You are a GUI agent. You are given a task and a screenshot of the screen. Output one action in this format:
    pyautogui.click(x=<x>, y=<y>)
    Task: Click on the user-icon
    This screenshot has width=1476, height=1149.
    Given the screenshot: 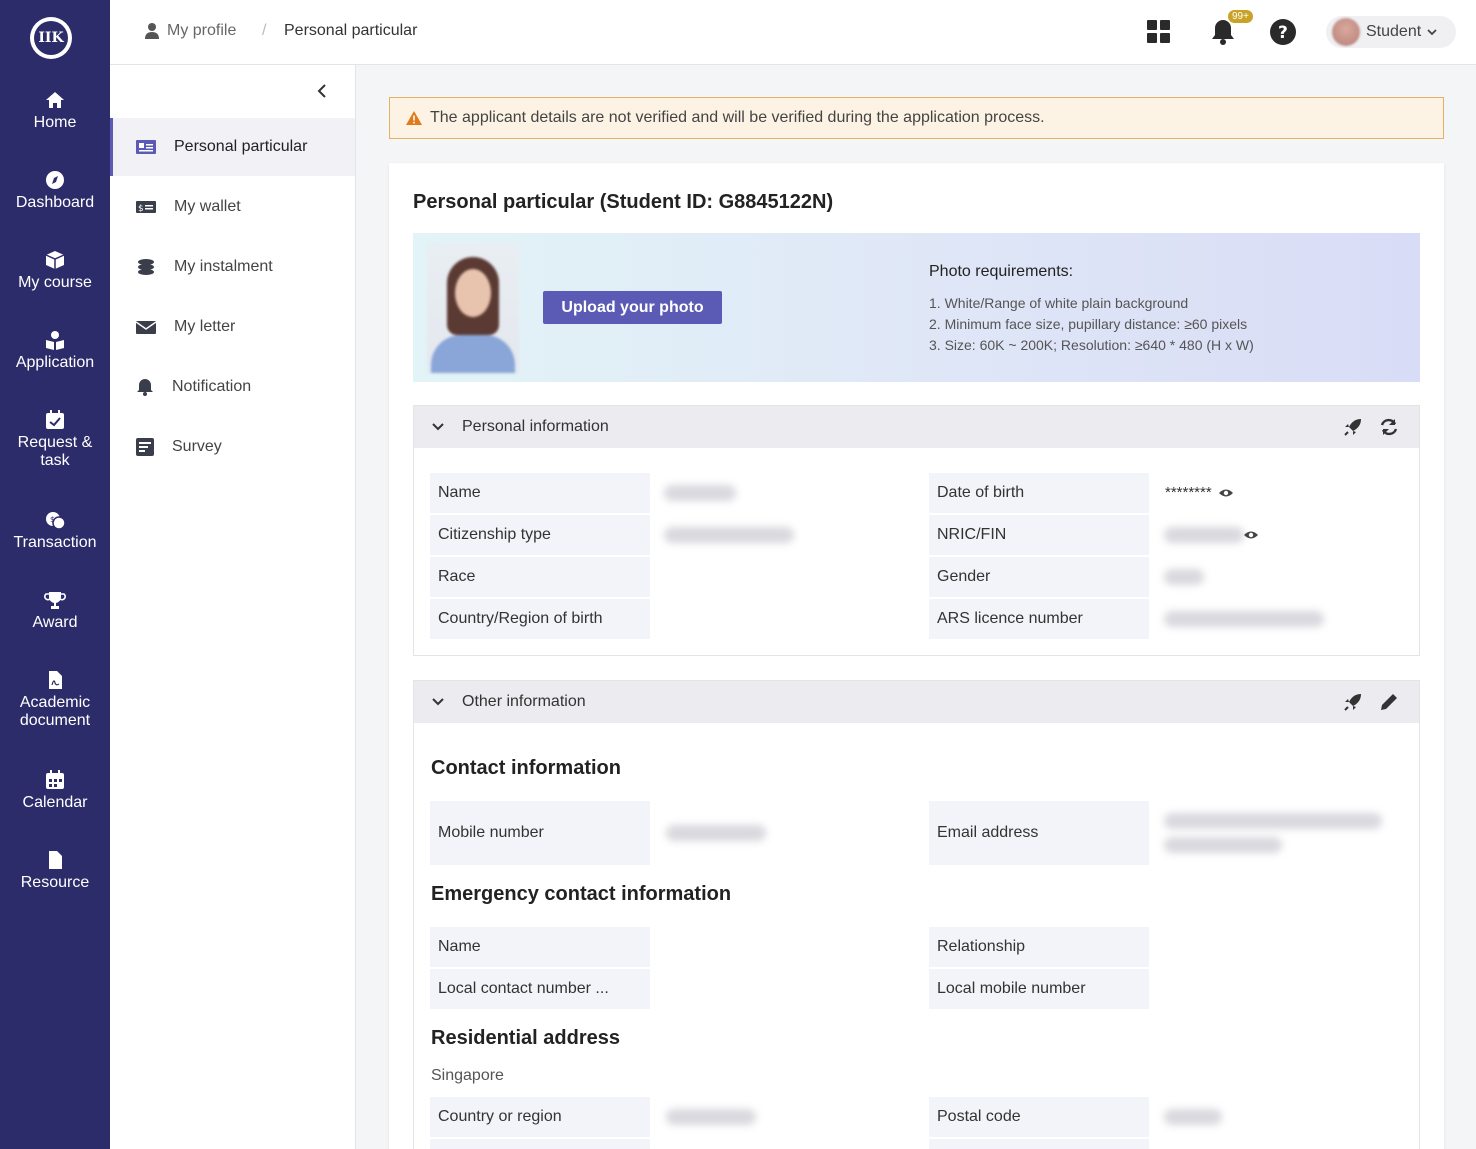 What is the action you would take?
    pyautogui.click(x=152, y=31)
    